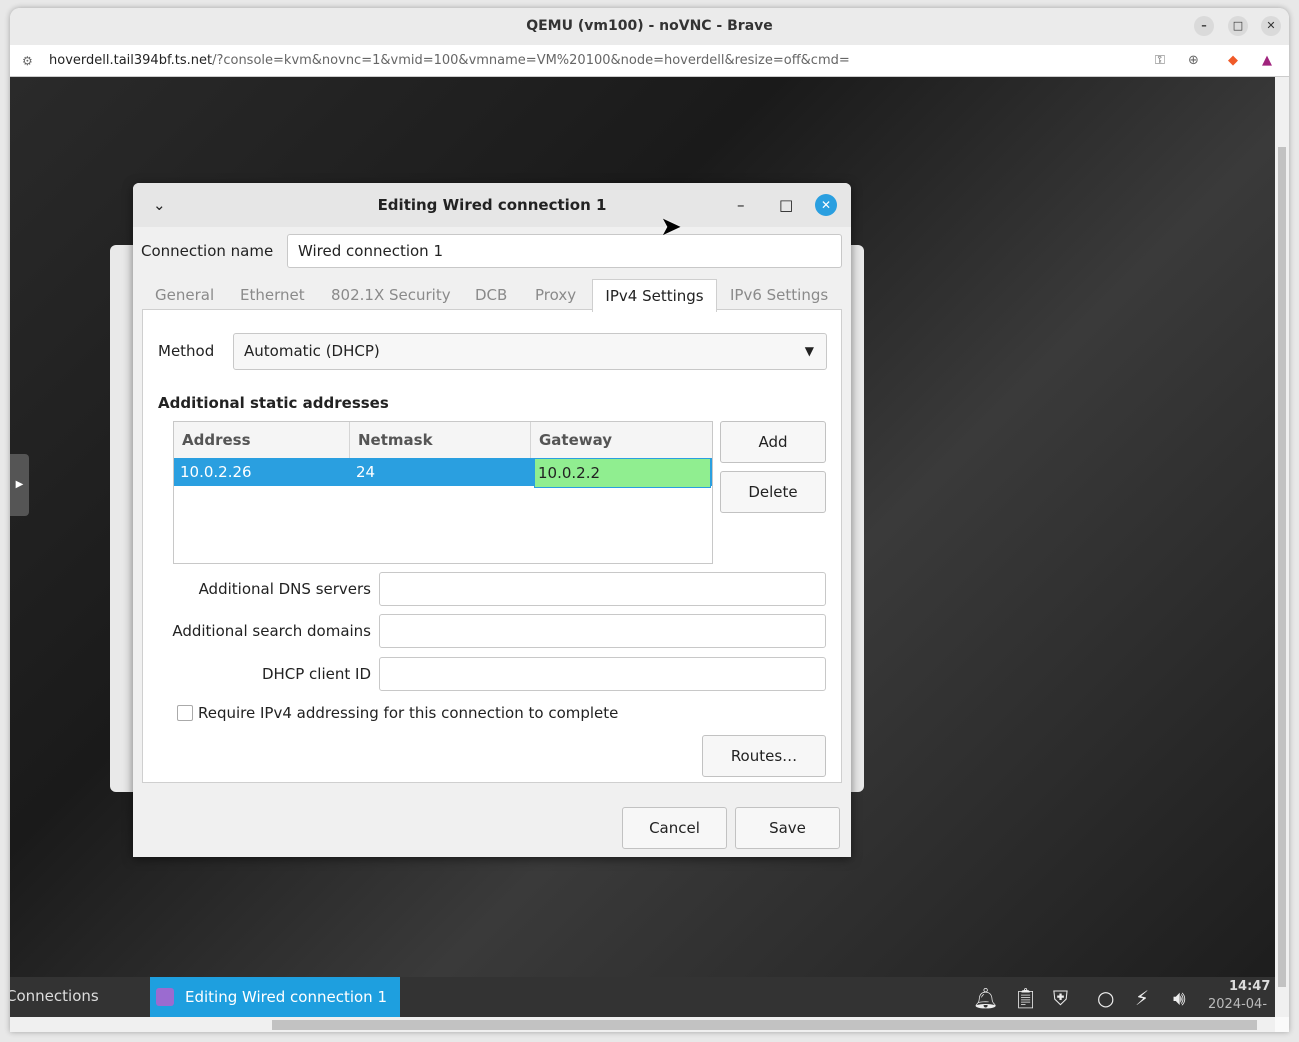  What do you see at coordinates (1238, 26) in the screenshot?
I see `maximize-button: □` at bounding box center [1238, 26].